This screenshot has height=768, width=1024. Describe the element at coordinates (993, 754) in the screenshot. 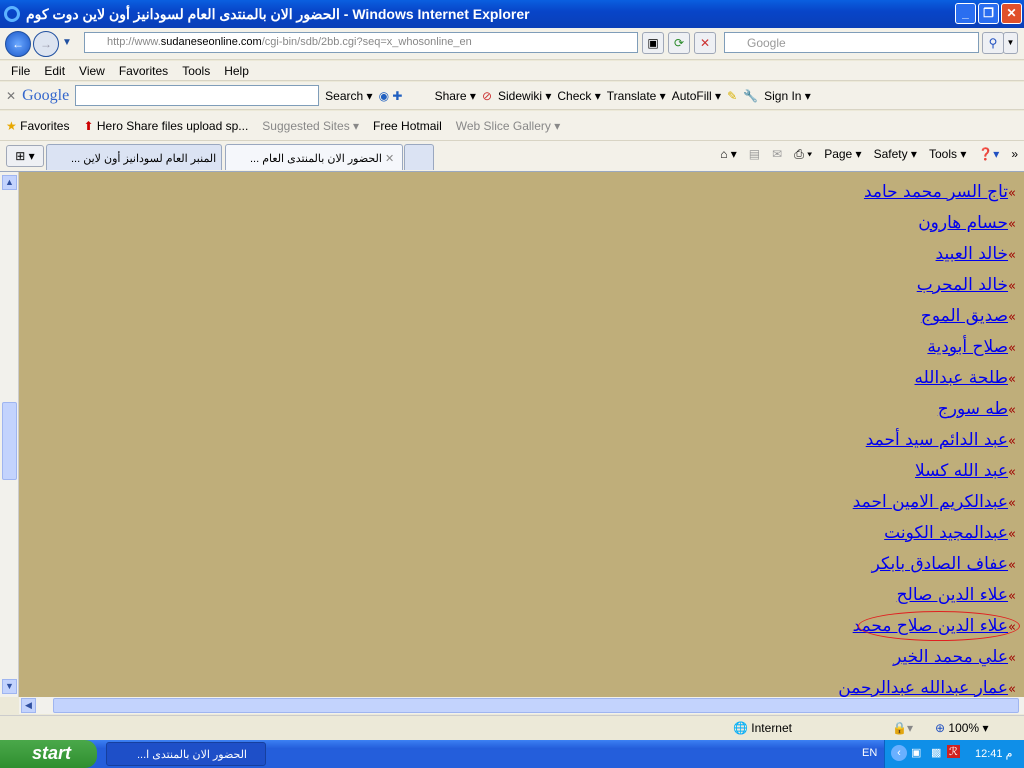

I see `clock: 12:41 م` at that location.